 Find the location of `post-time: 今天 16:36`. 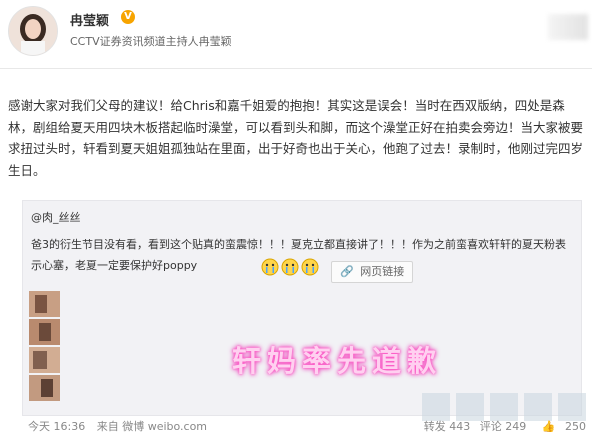

post-time: 今天 16:36 is located at coordinates (56, 426).